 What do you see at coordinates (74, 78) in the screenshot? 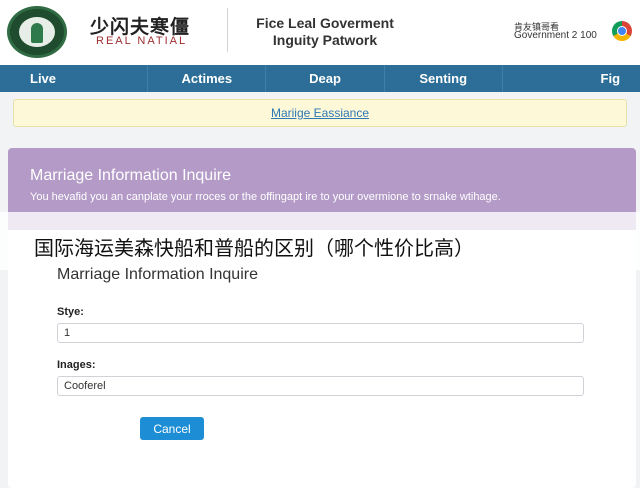
I see `nav-item-live: Live` at bounding box center [74, 78].